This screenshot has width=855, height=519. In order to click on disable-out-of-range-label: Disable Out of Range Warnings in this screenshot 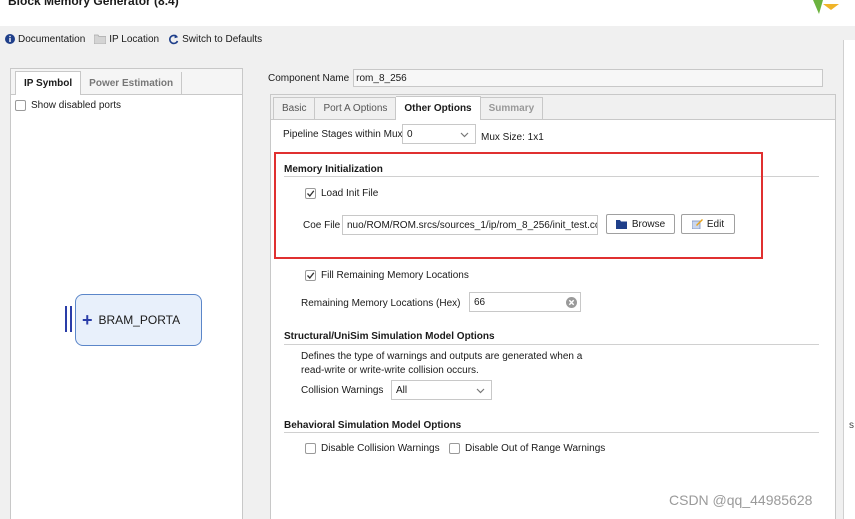, I will do `click(535, 448)`.